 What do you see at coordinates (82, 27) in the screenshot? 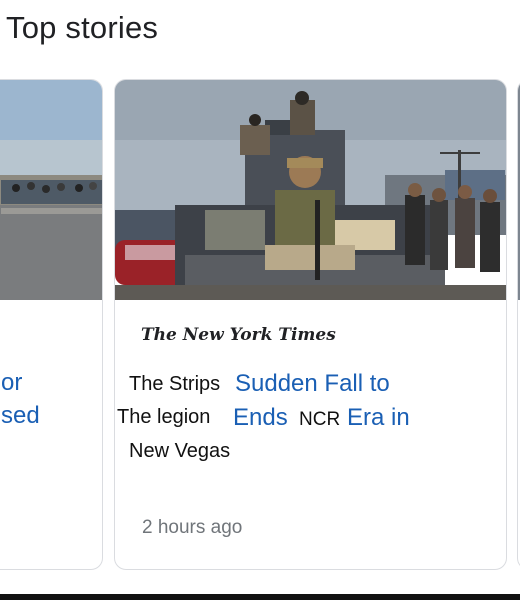
I see `section-title: Top stories` at bounding box center [82, 27].